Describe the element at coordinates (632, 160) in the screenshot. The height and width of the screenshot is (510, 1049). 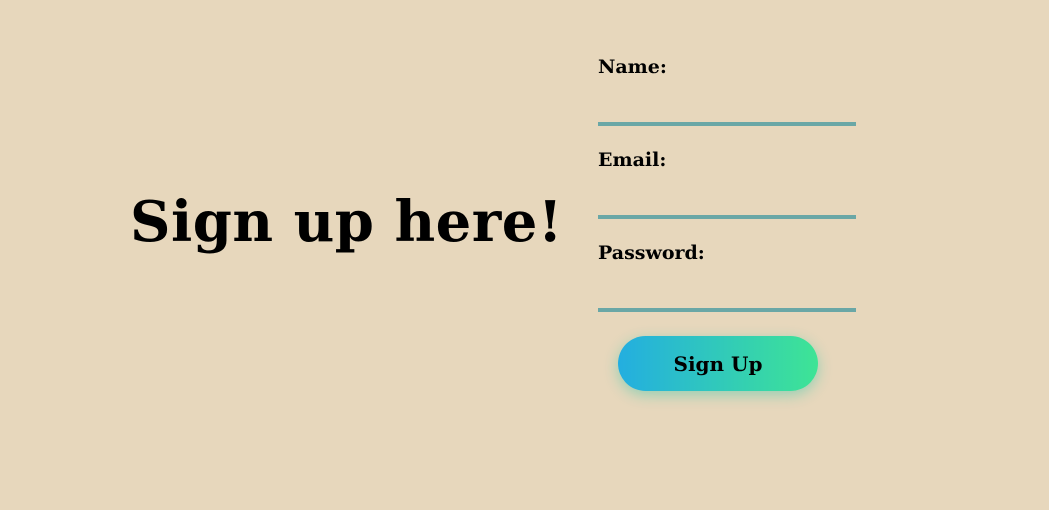
I see `email-label: Email:` at that location.